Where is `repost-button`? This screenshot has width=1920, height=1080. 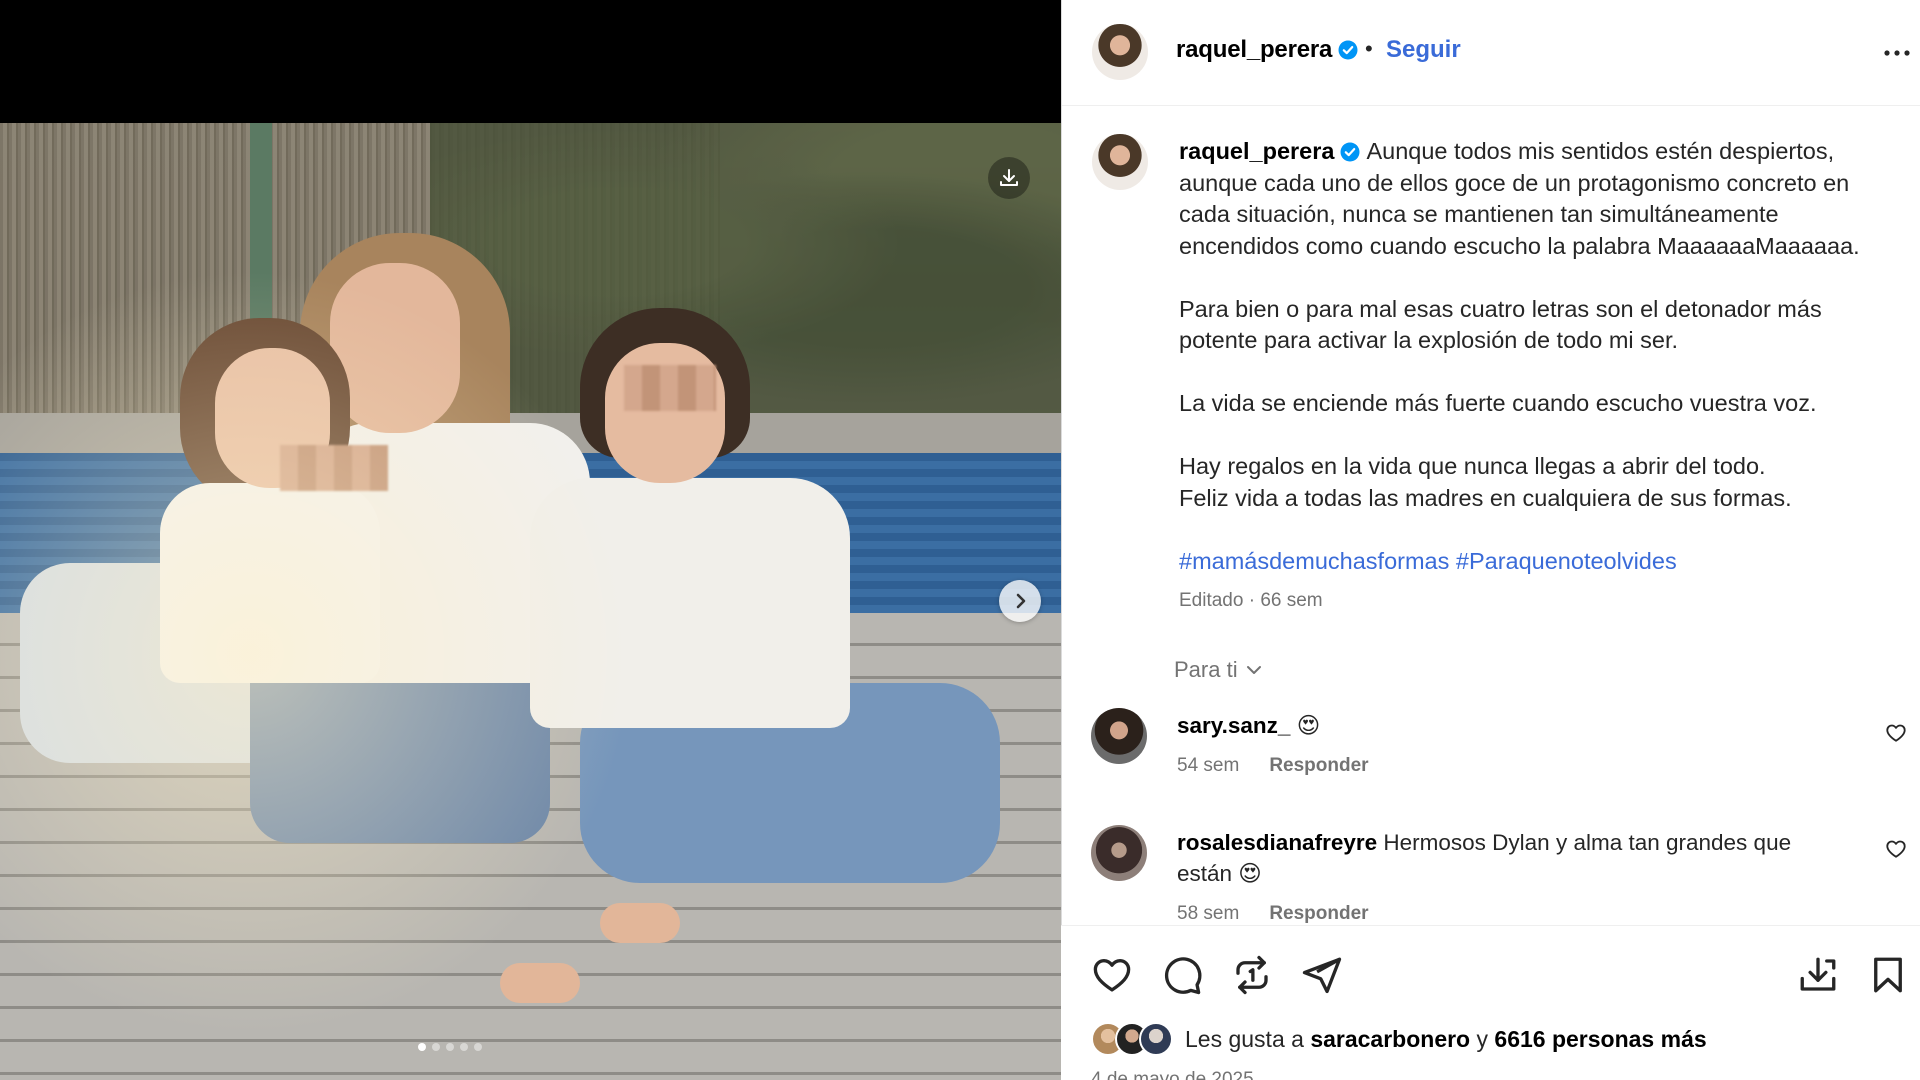
repost-button is located at coordinates (1252, 977).